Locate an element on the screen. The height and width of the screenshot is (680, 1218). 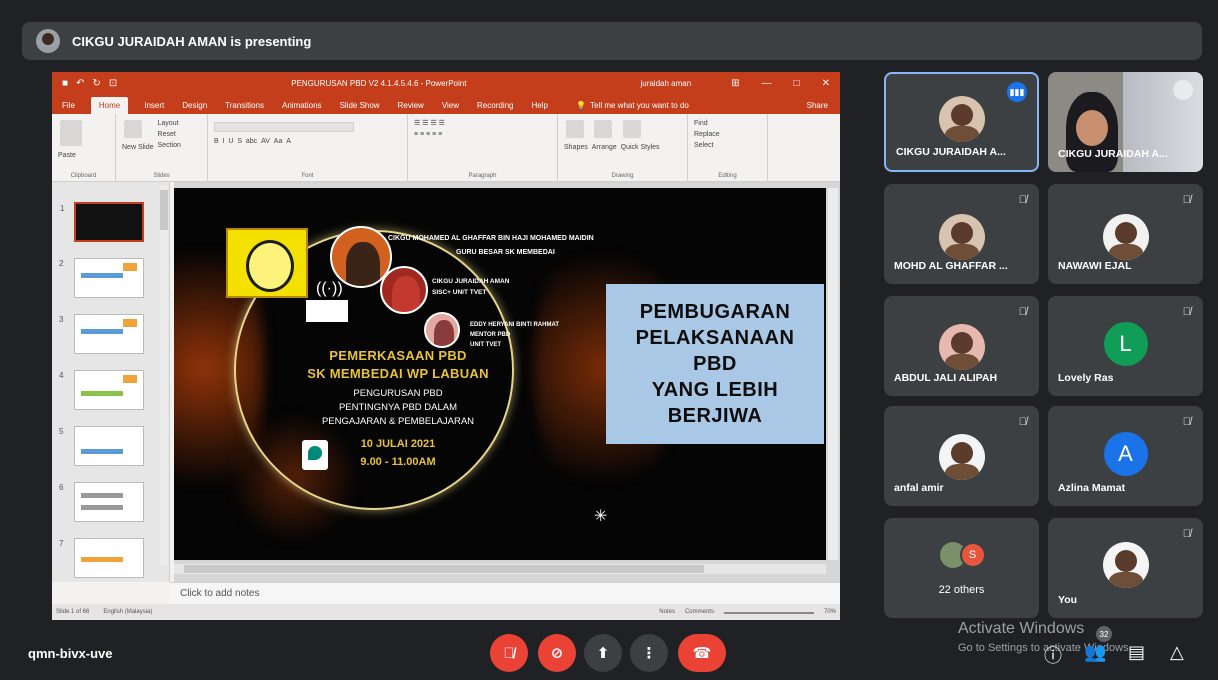
slide-heading: PEMERKASAAN PBD is located at coordinates (398, 355).